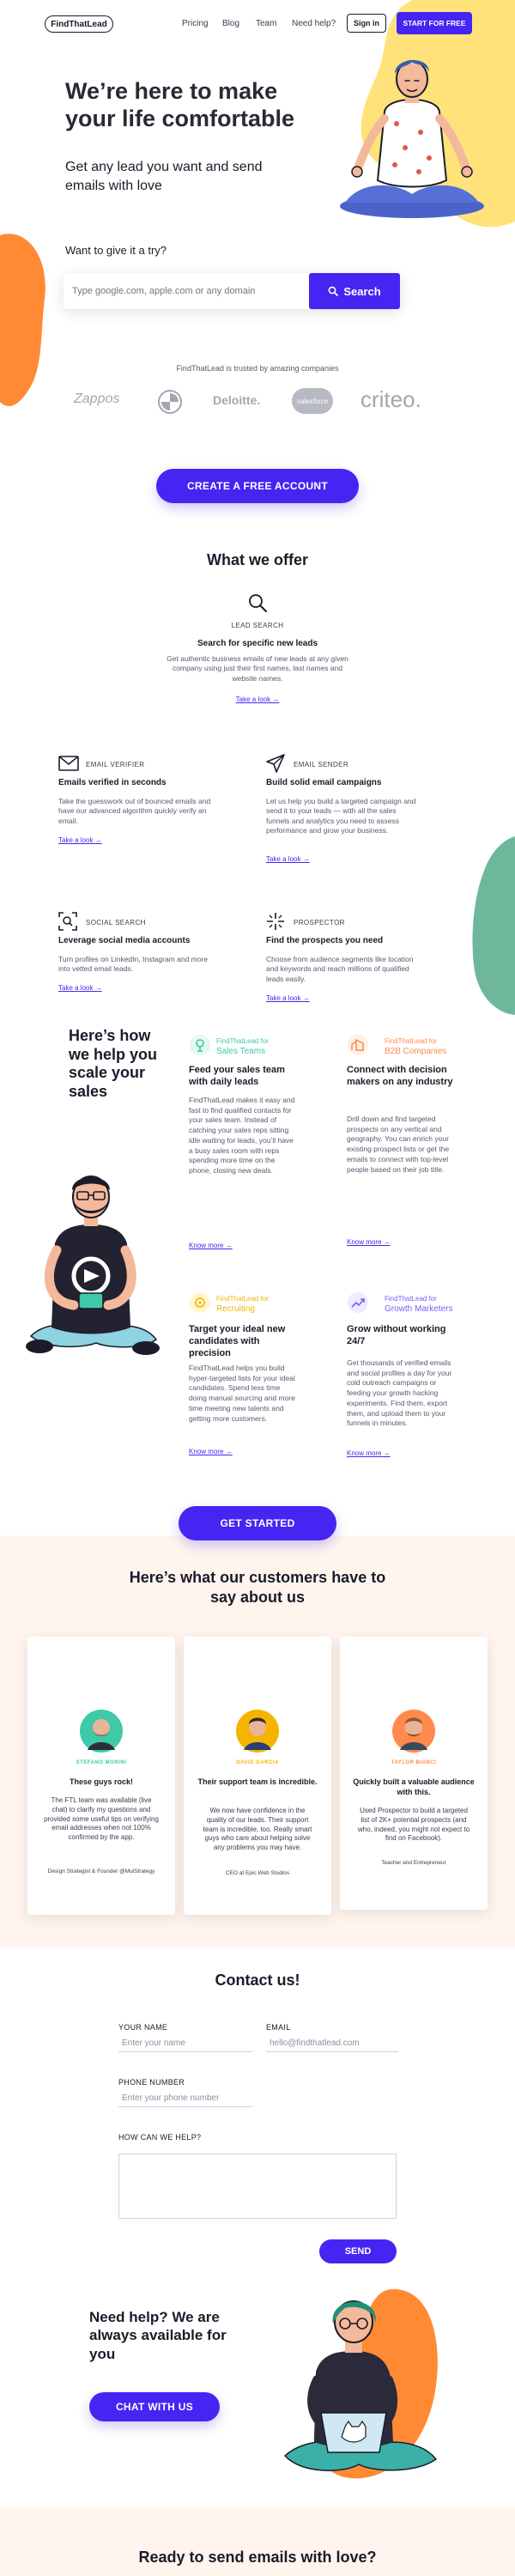 This screenshot has height=2576, width=515. What do you see at coordinates (242, 1299) in the screenshot?
I see `recruiting-for-text: FindThatLead for` at bounding box center [242, 1299].